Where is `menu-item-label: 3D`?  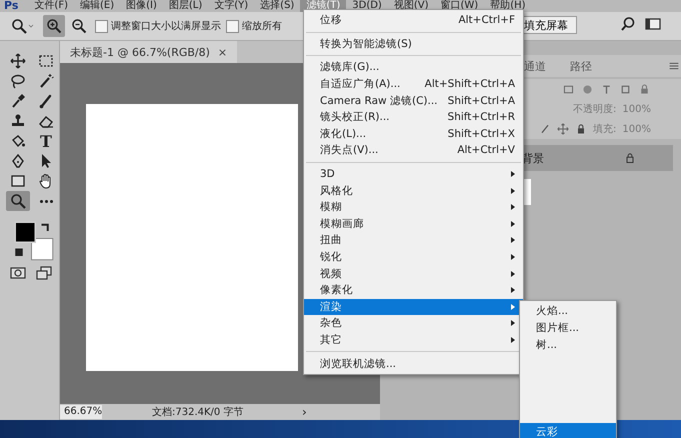
menu-item-label: 3D is located at coordinates (328, 174).